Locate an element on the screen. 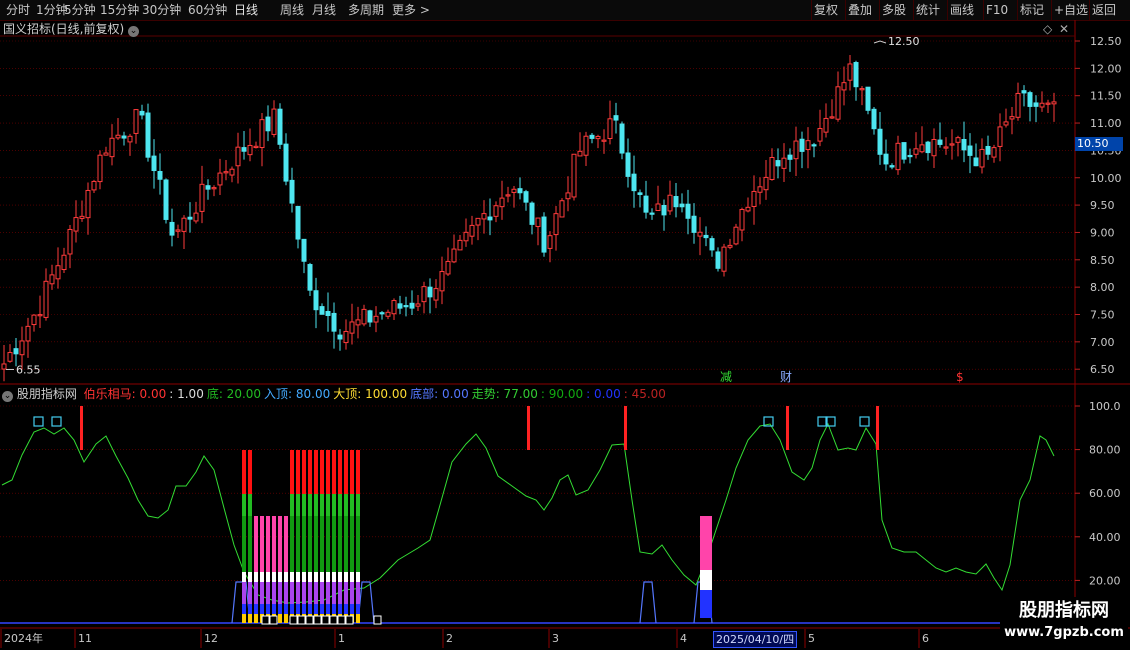  price-axis-label: 10.00 is located at coordinates (1106, 178).